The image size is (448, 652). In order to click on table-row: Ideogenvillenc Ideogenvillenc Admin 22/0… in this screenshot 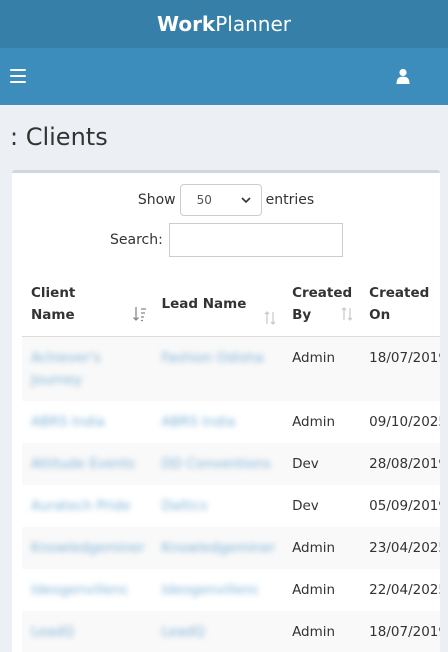, I will do `click(231, 590)`.